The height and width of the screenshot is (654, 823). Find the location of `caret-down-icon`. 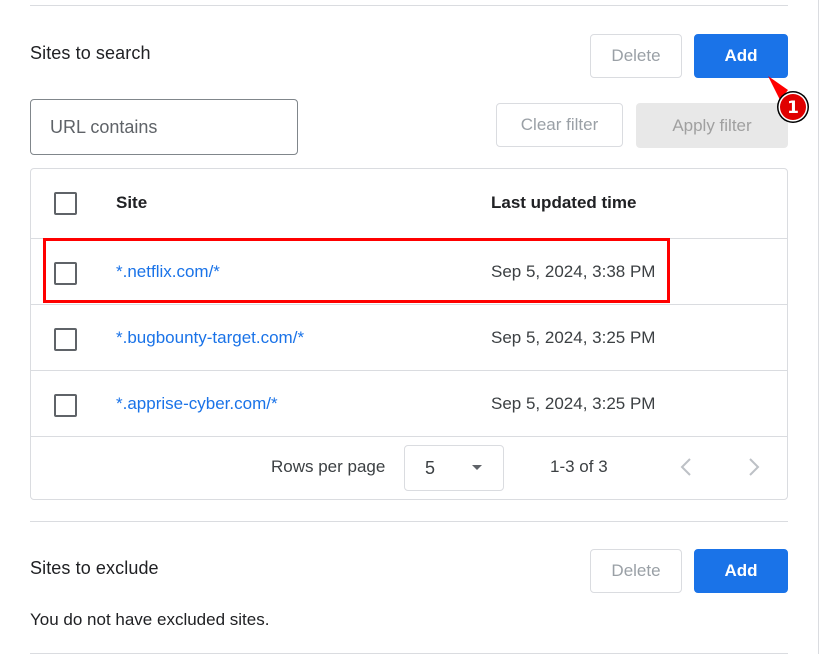

caret-down-icon is located at coordinates (477, 467).